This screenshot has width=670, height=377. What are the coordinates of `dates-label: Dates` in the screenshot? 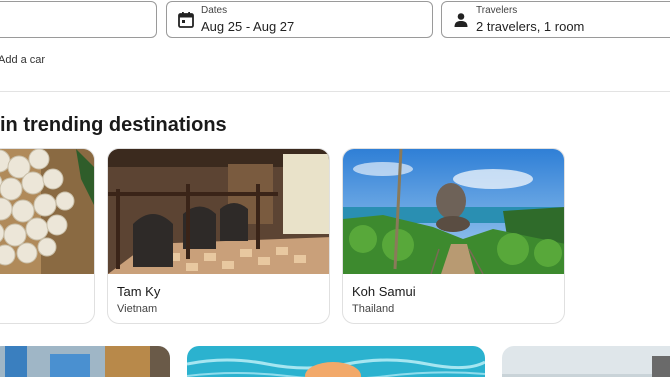 It's located at (214, 10).